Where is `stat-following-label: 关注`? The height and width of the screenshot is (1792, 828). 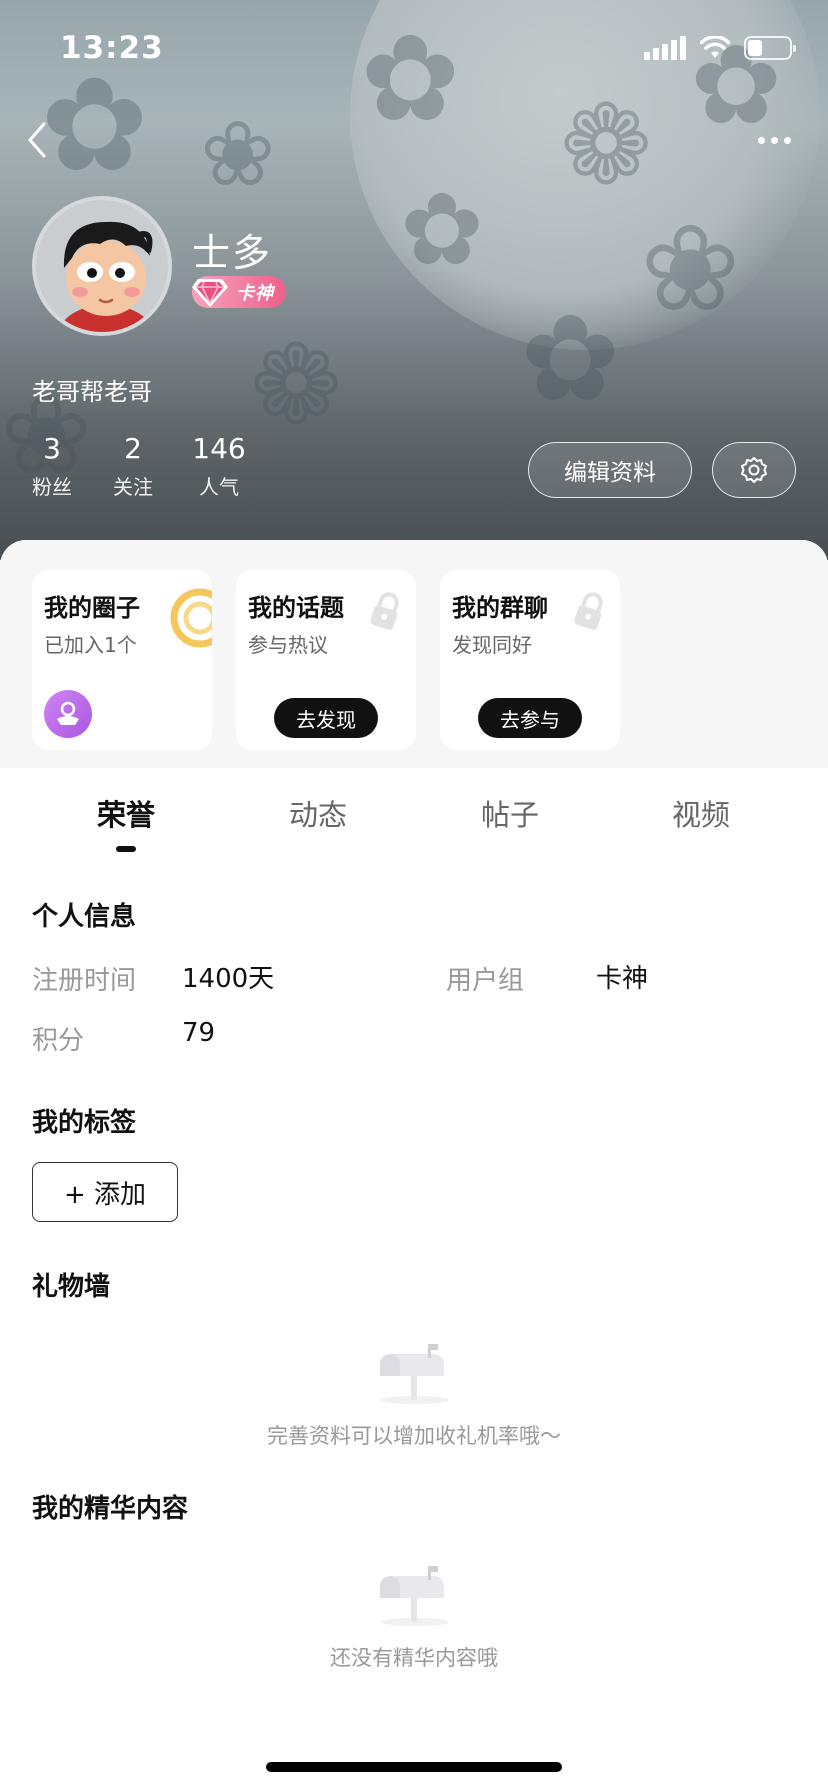
stat-following-label: 关注 is located at coordinates (133, 487).